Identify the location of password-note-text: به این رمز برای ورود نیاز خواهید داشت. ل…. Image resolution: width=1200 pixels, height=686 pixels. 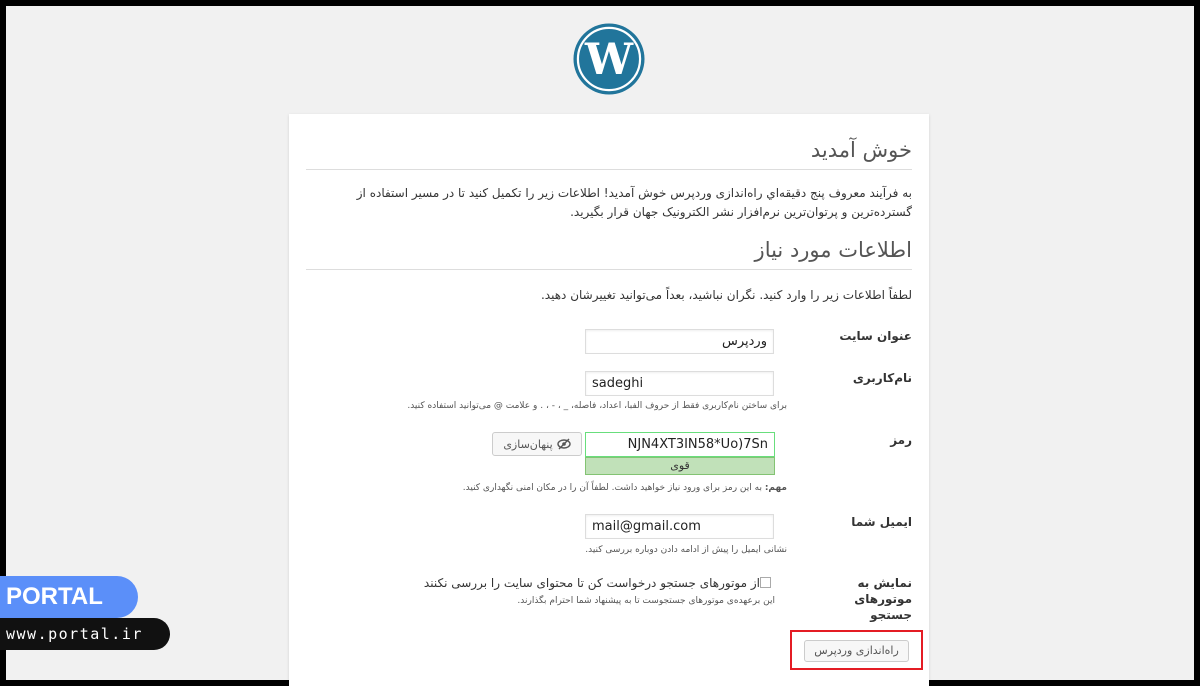
(613, 488).